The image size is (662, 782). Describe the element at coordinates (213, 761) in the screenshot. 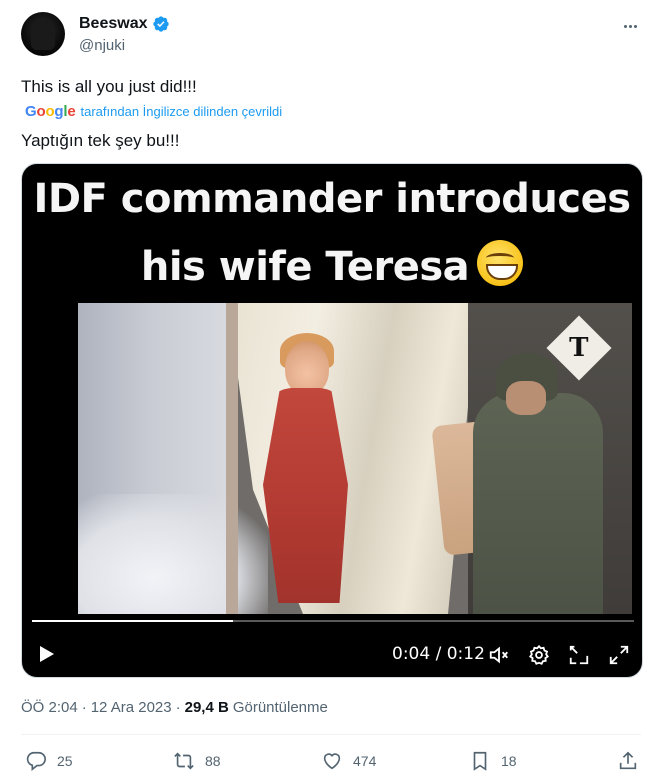

I see `repost-count: 88` at that location.